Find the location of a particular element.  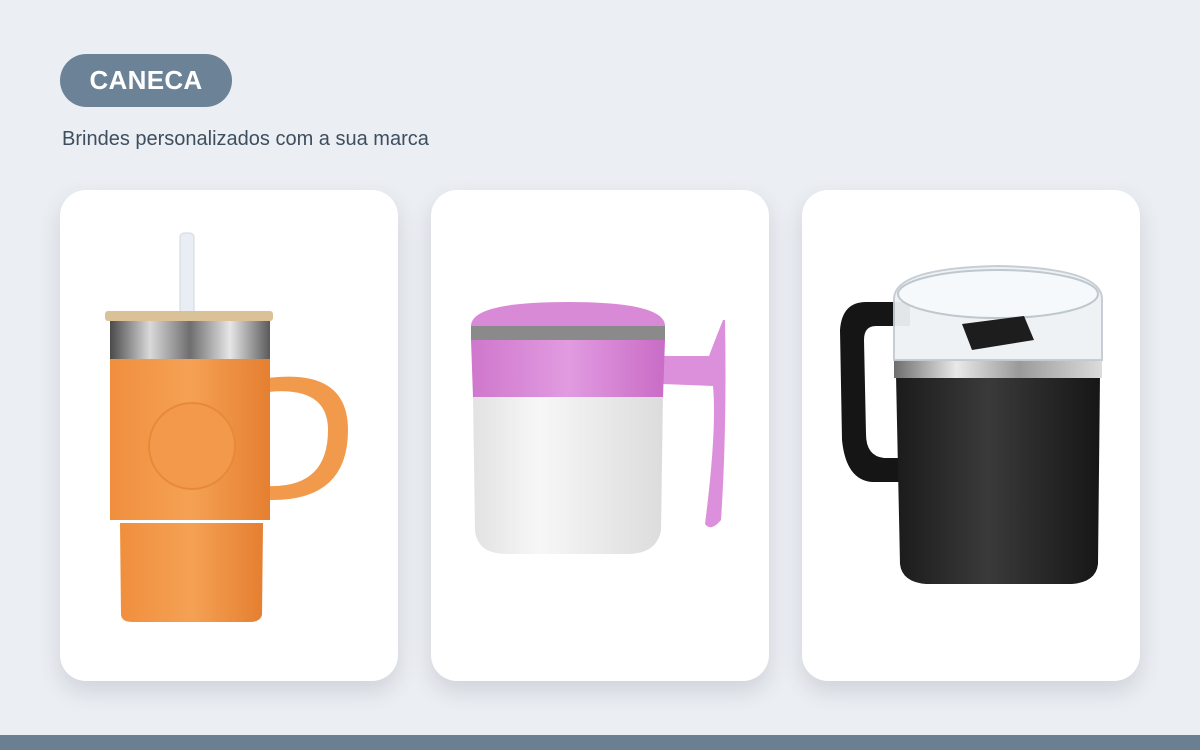

footer-bar is located at coordinates (600, 742).